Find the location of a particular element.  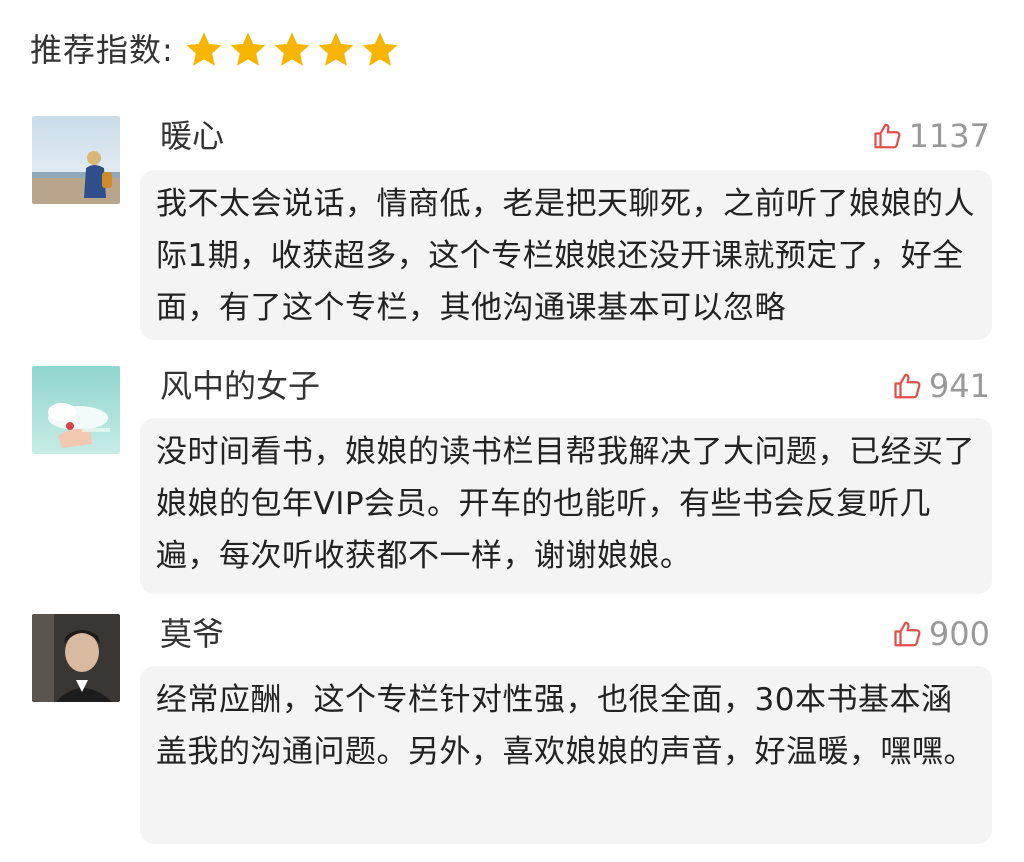

like-count: 900 is located at coordinates (959, 634).